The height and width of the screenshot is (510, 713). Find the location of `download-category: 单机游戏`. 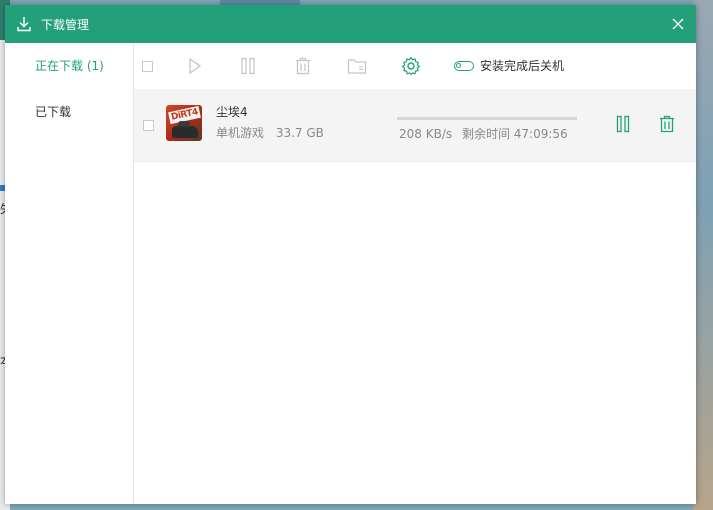

download-category: 单机游戏 is located at coordinates (240, 133).